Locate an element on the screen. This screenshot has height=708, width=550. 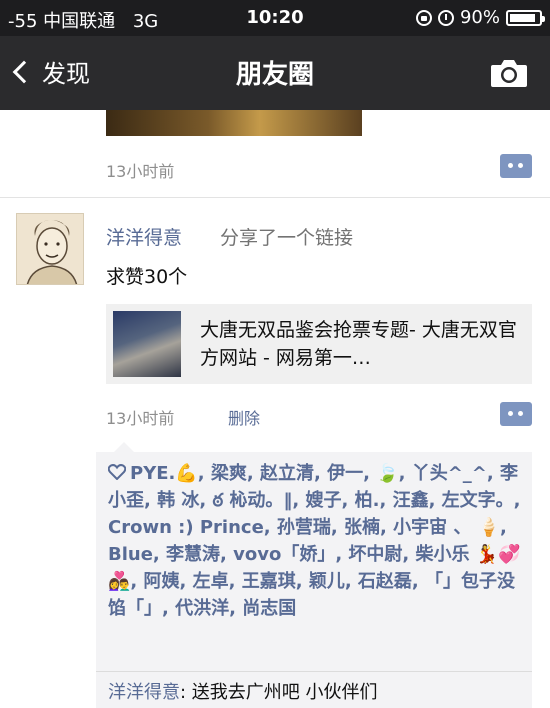
battery-percent: 90% is located at coordinates (479, 17).